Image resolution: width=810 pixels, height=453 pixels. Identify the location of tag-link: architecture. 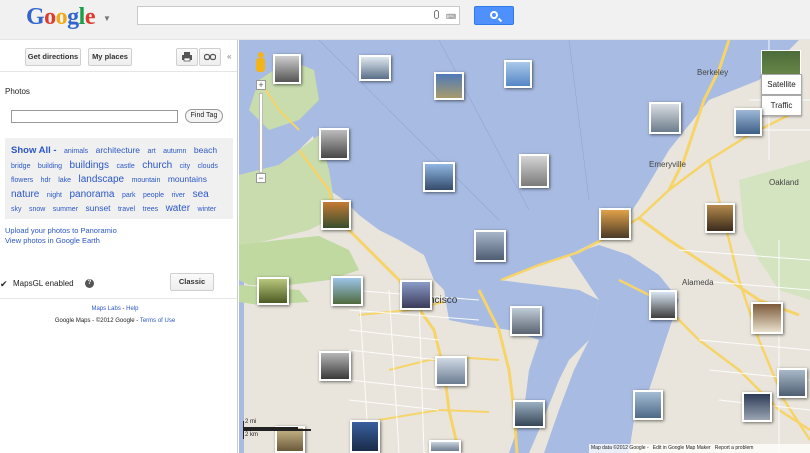
(118, 150).